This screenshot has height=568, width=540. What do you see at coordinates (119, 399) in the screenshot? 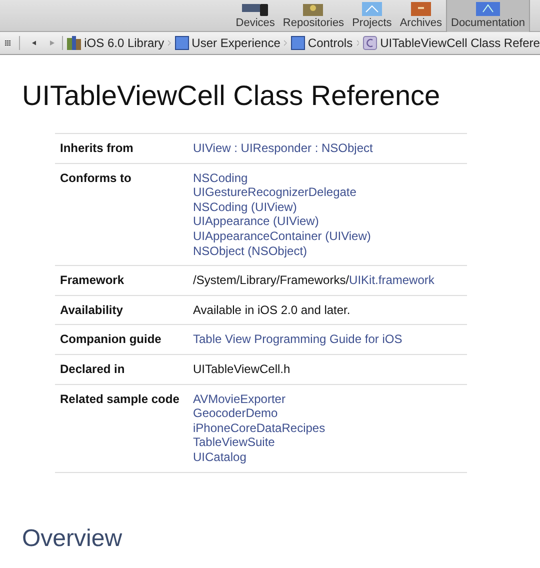
I see `row-label: Related sample code` at bounding box center [119, 399].